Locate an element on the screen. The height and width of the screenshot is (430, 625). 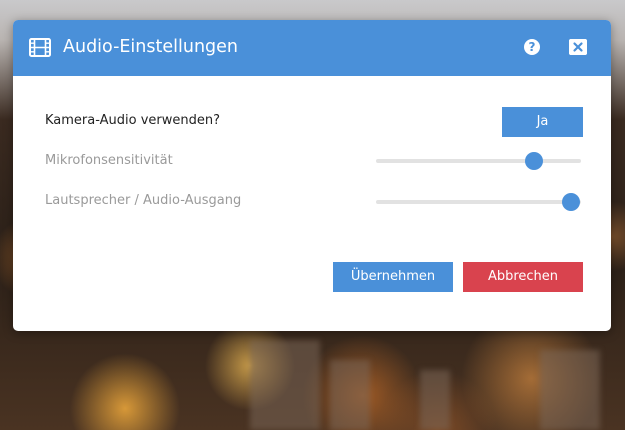
camera-audio-toggle-button: Ja is located at coordinates (542, 122).